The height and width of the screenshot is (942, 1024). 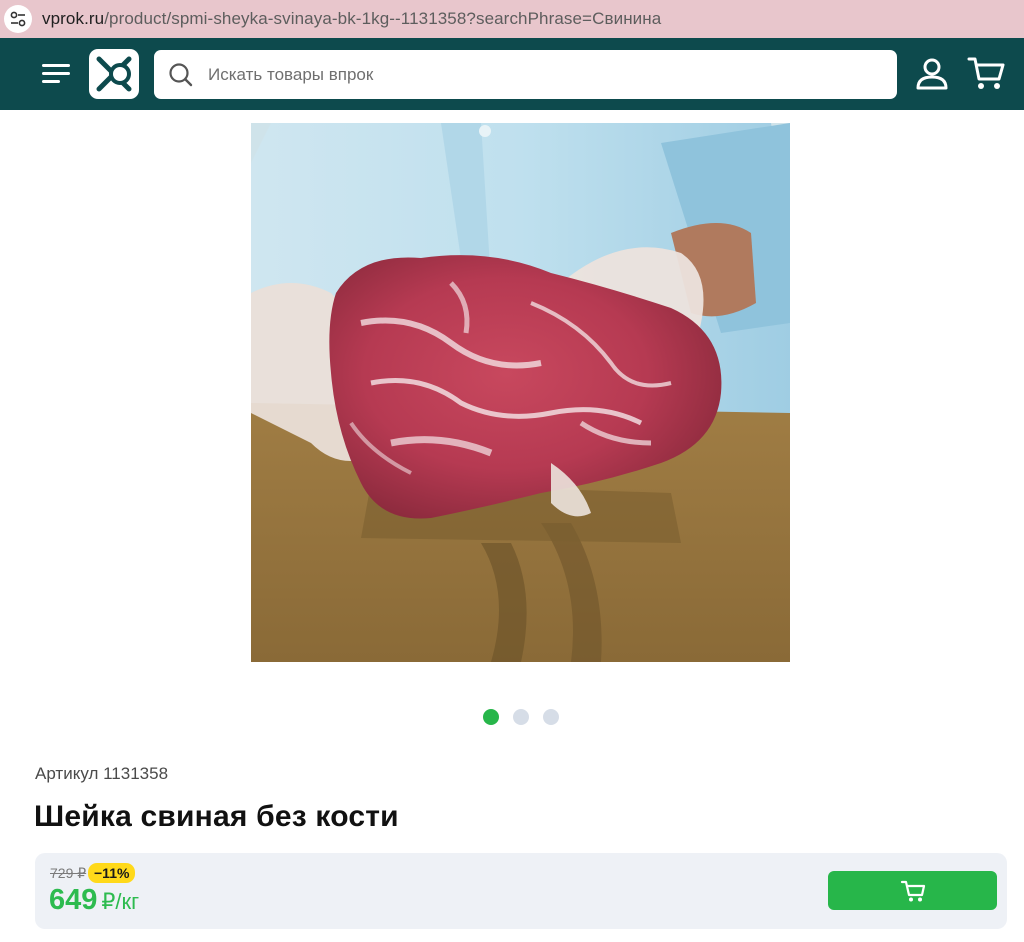 I want to click on add-to-cart-button, so click(x=912, y=890).